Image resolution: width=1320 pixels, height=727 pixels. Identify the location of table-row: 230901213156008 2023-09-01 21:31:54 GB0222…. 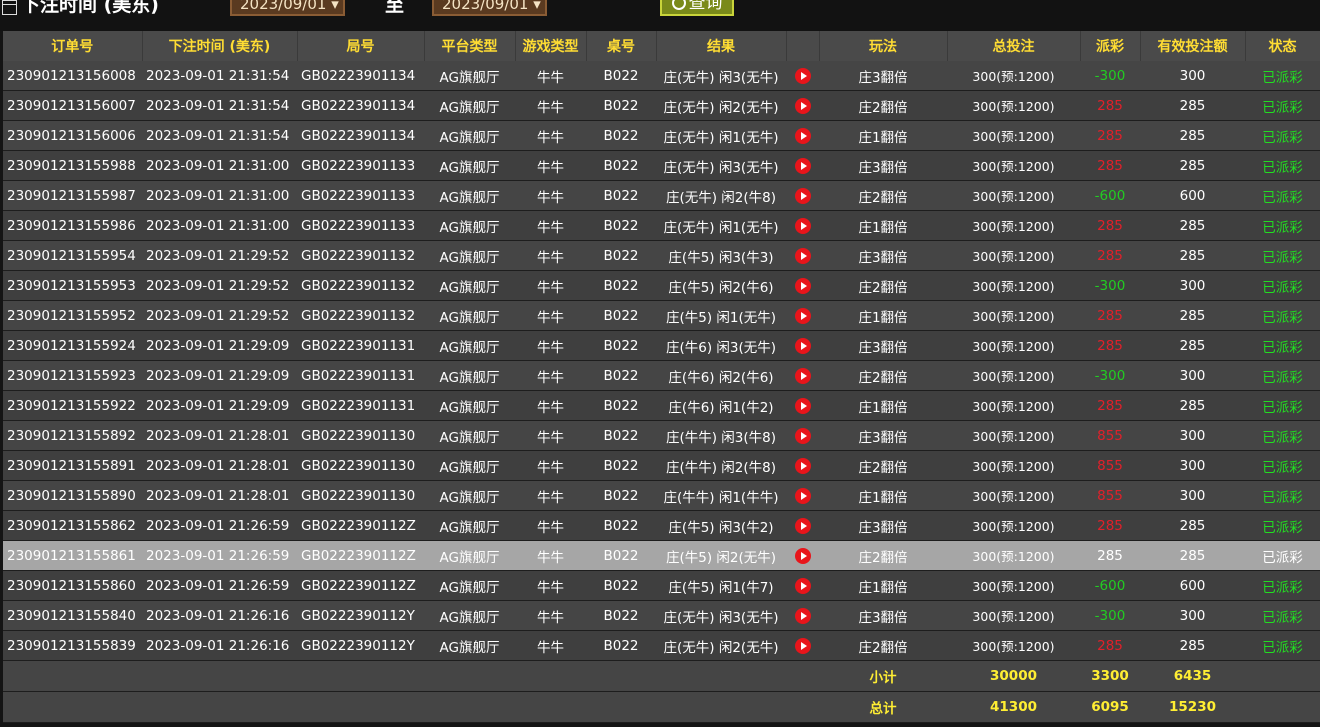
(661, 76).